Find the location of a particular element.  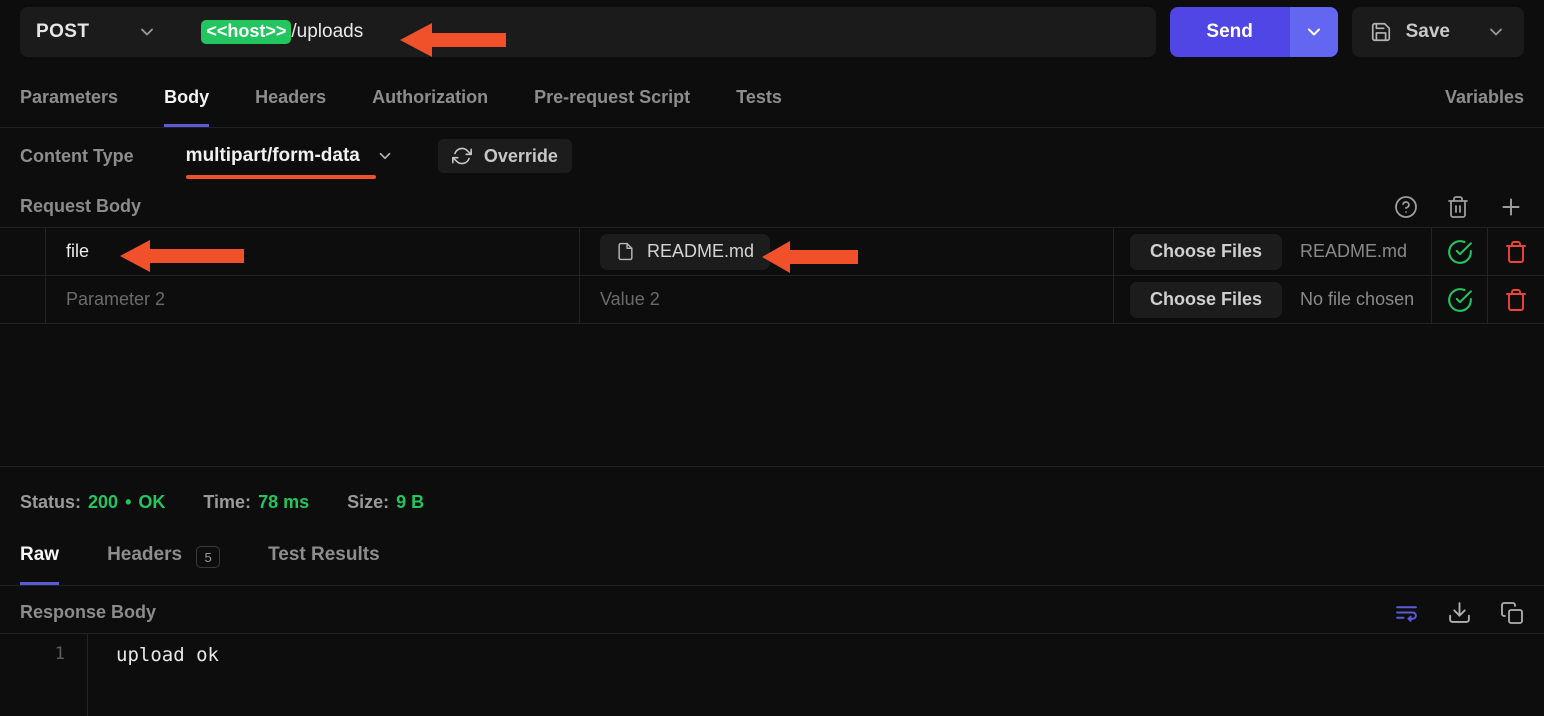

response-status-bar: Status: 200 • OK Time: 78 ms Size: 9 B is located at coordinates (772, 502).